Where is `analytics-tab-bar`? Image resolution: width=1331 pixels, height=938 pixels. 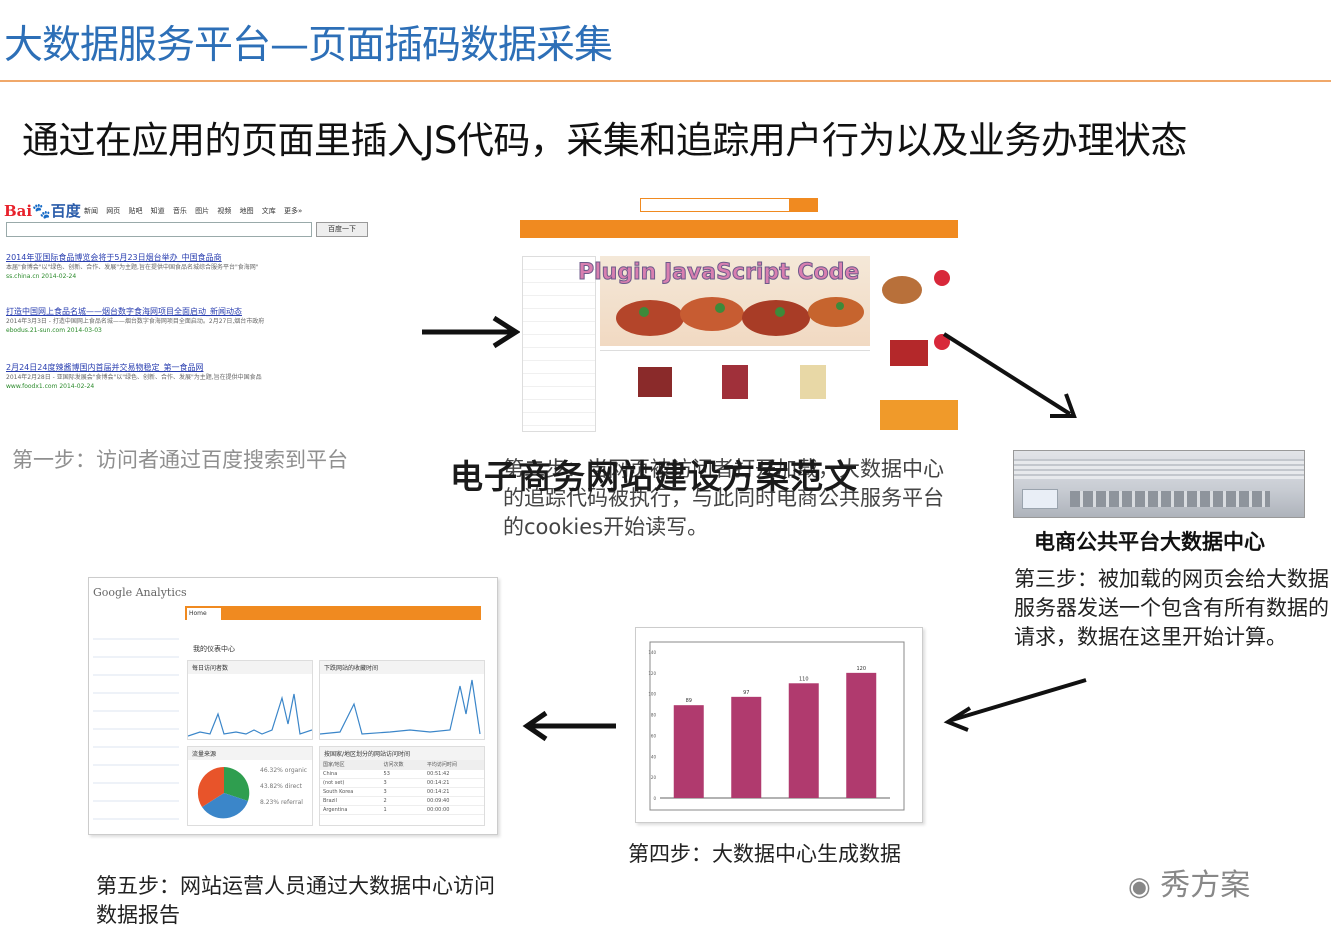 analytics-tab-bar is located at coordinates (333, 613).